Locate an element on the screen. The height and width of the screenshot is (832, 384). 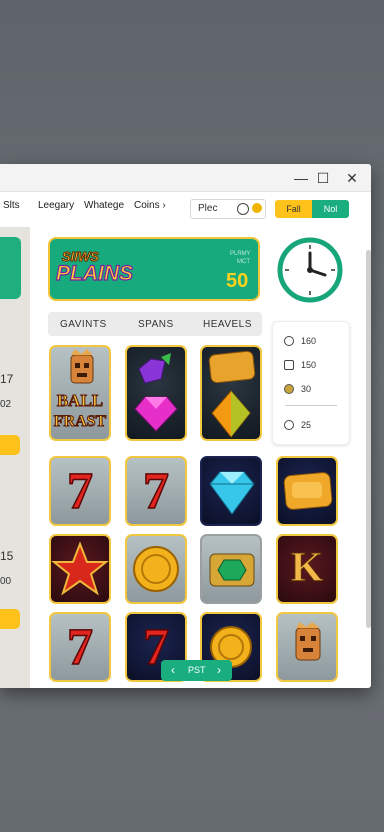
divider is located at coordinates (311, 405).